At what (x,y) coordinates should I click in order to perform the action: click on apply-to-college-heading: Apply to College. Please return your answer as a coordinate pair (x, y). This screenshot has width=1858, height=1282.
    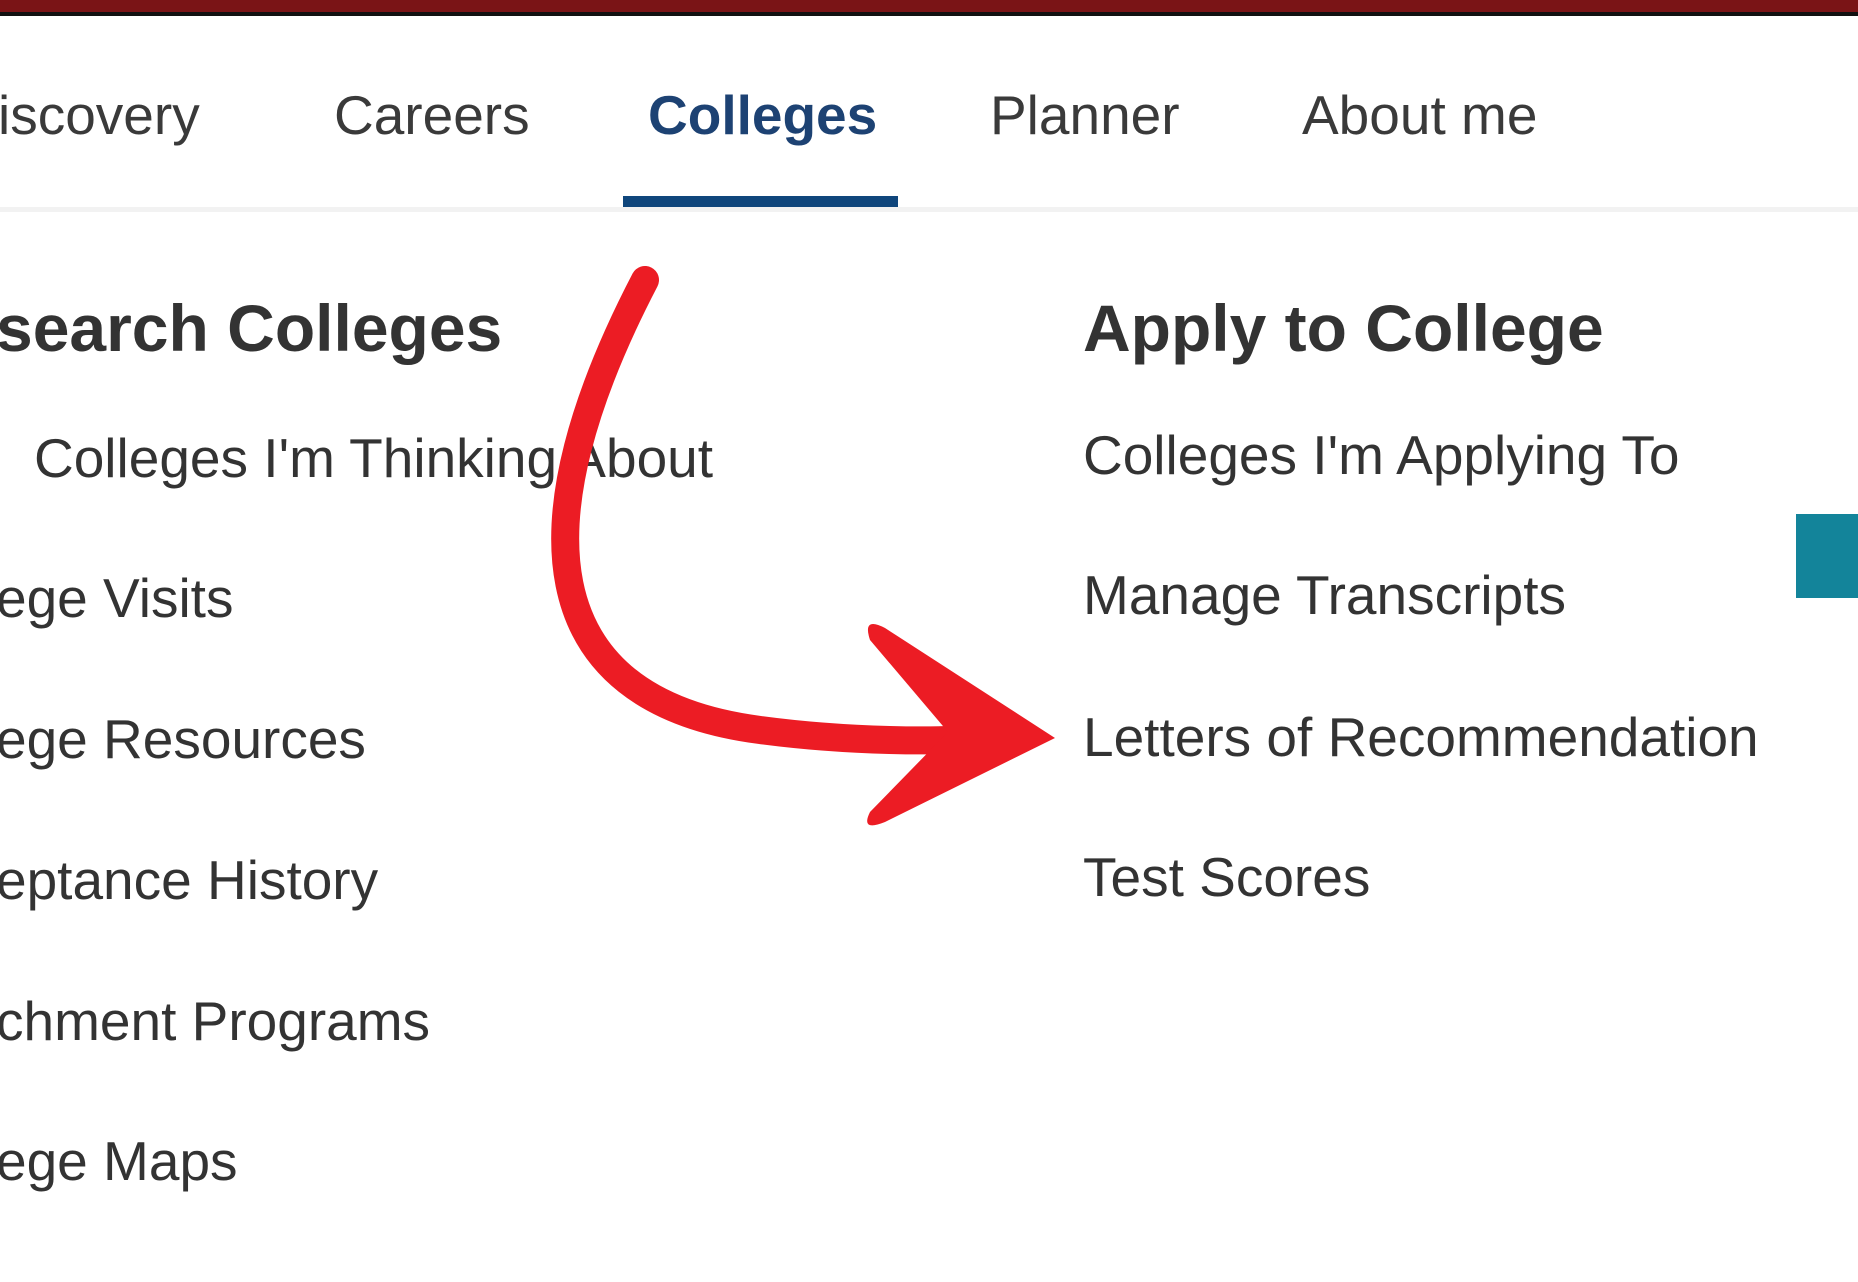
    Looking at the image, I should click on (1343, 328).